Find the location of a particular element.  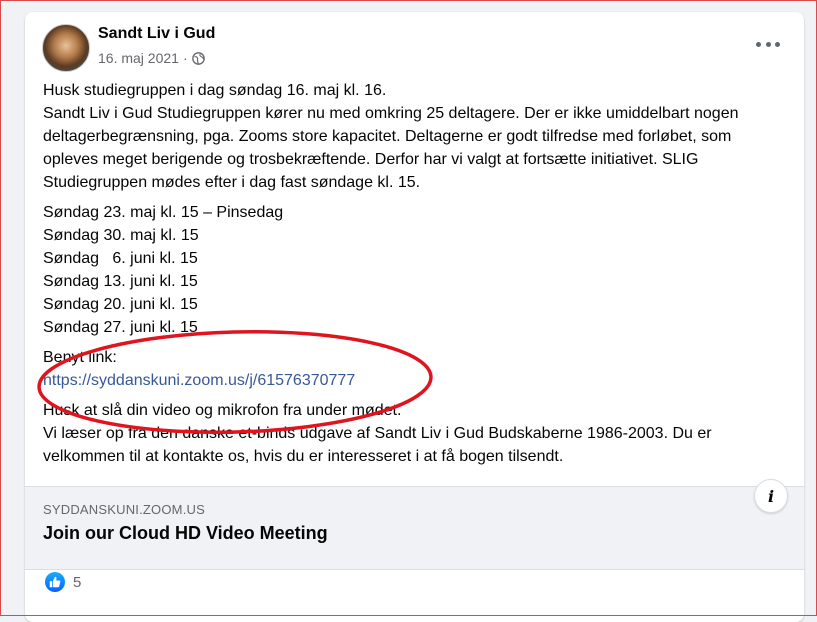

reaction-count: 5 is located at coordinates (77, 582).